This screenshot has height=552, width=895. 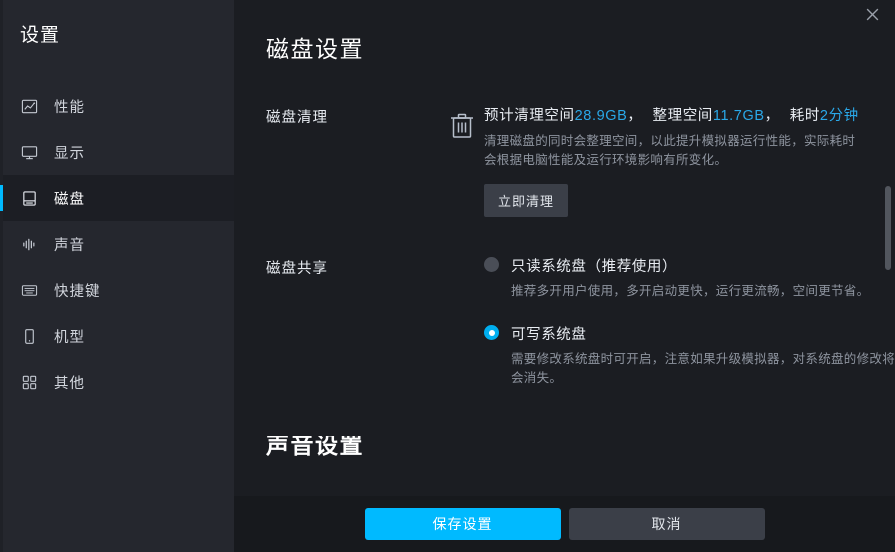 I want to click on sidebar-item-sound: 声音, so click(x=118, y=244).